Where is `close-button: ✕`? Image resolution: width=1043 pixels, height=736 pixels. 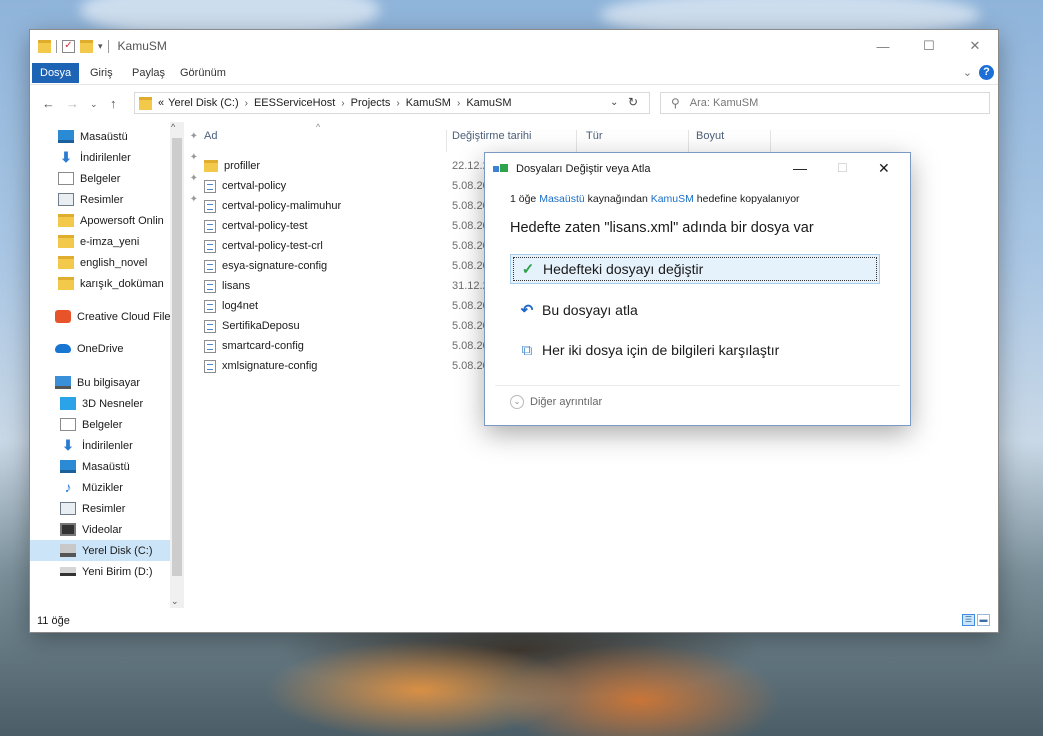
close-button: ✕ is located at coordinates (975, 46).